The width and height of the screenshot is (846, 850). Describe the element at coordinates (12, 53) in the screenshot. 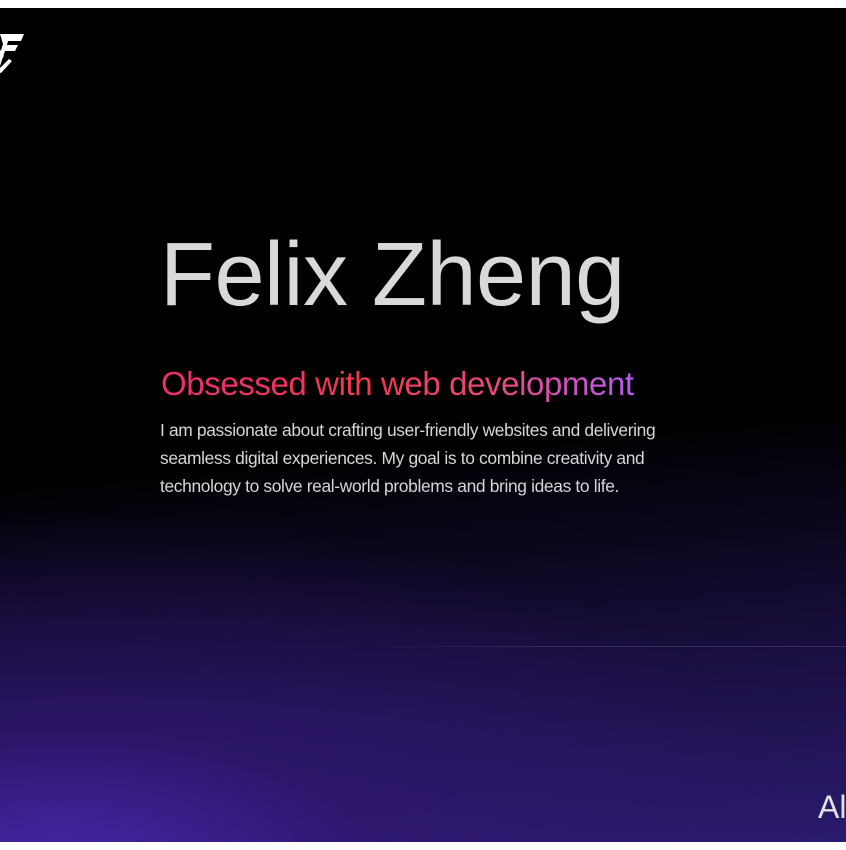

I see `f-monogram-icon` at that location.